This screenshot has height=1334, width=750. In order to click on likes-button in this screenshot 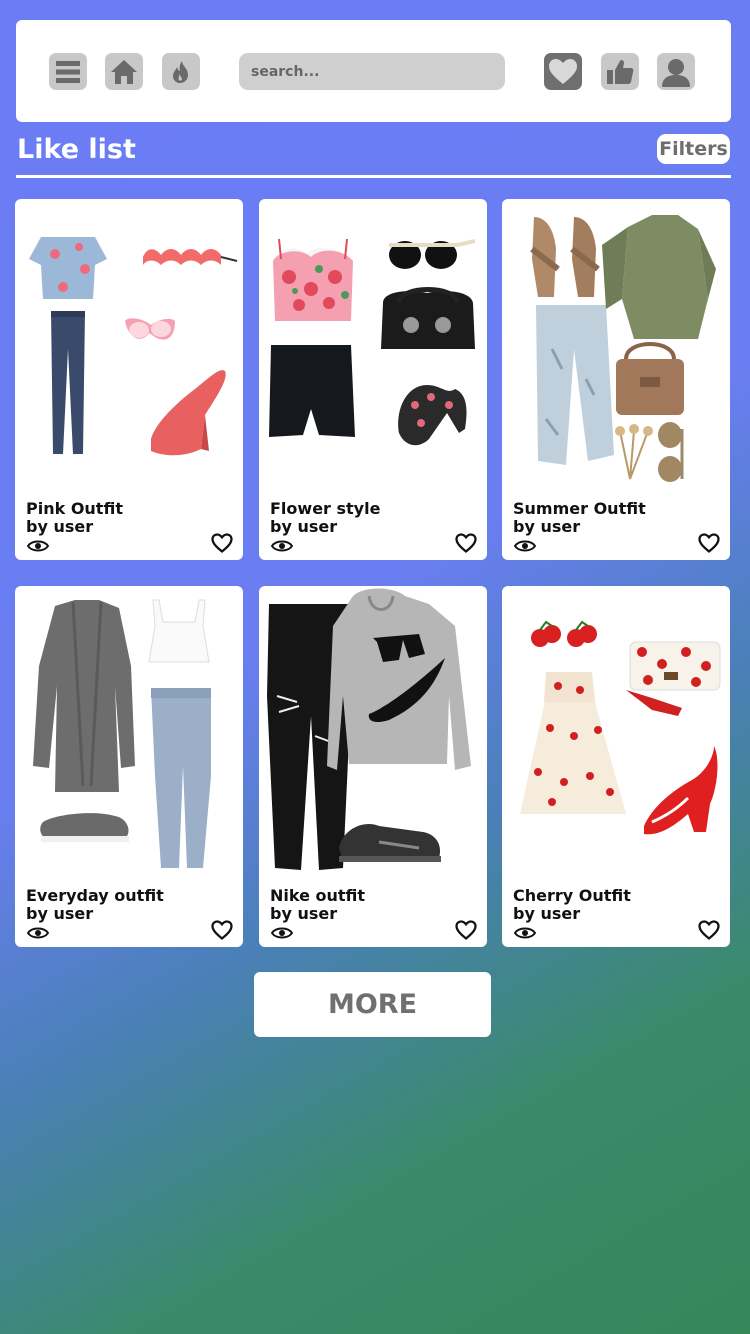, I will do `click(563, 71)`.